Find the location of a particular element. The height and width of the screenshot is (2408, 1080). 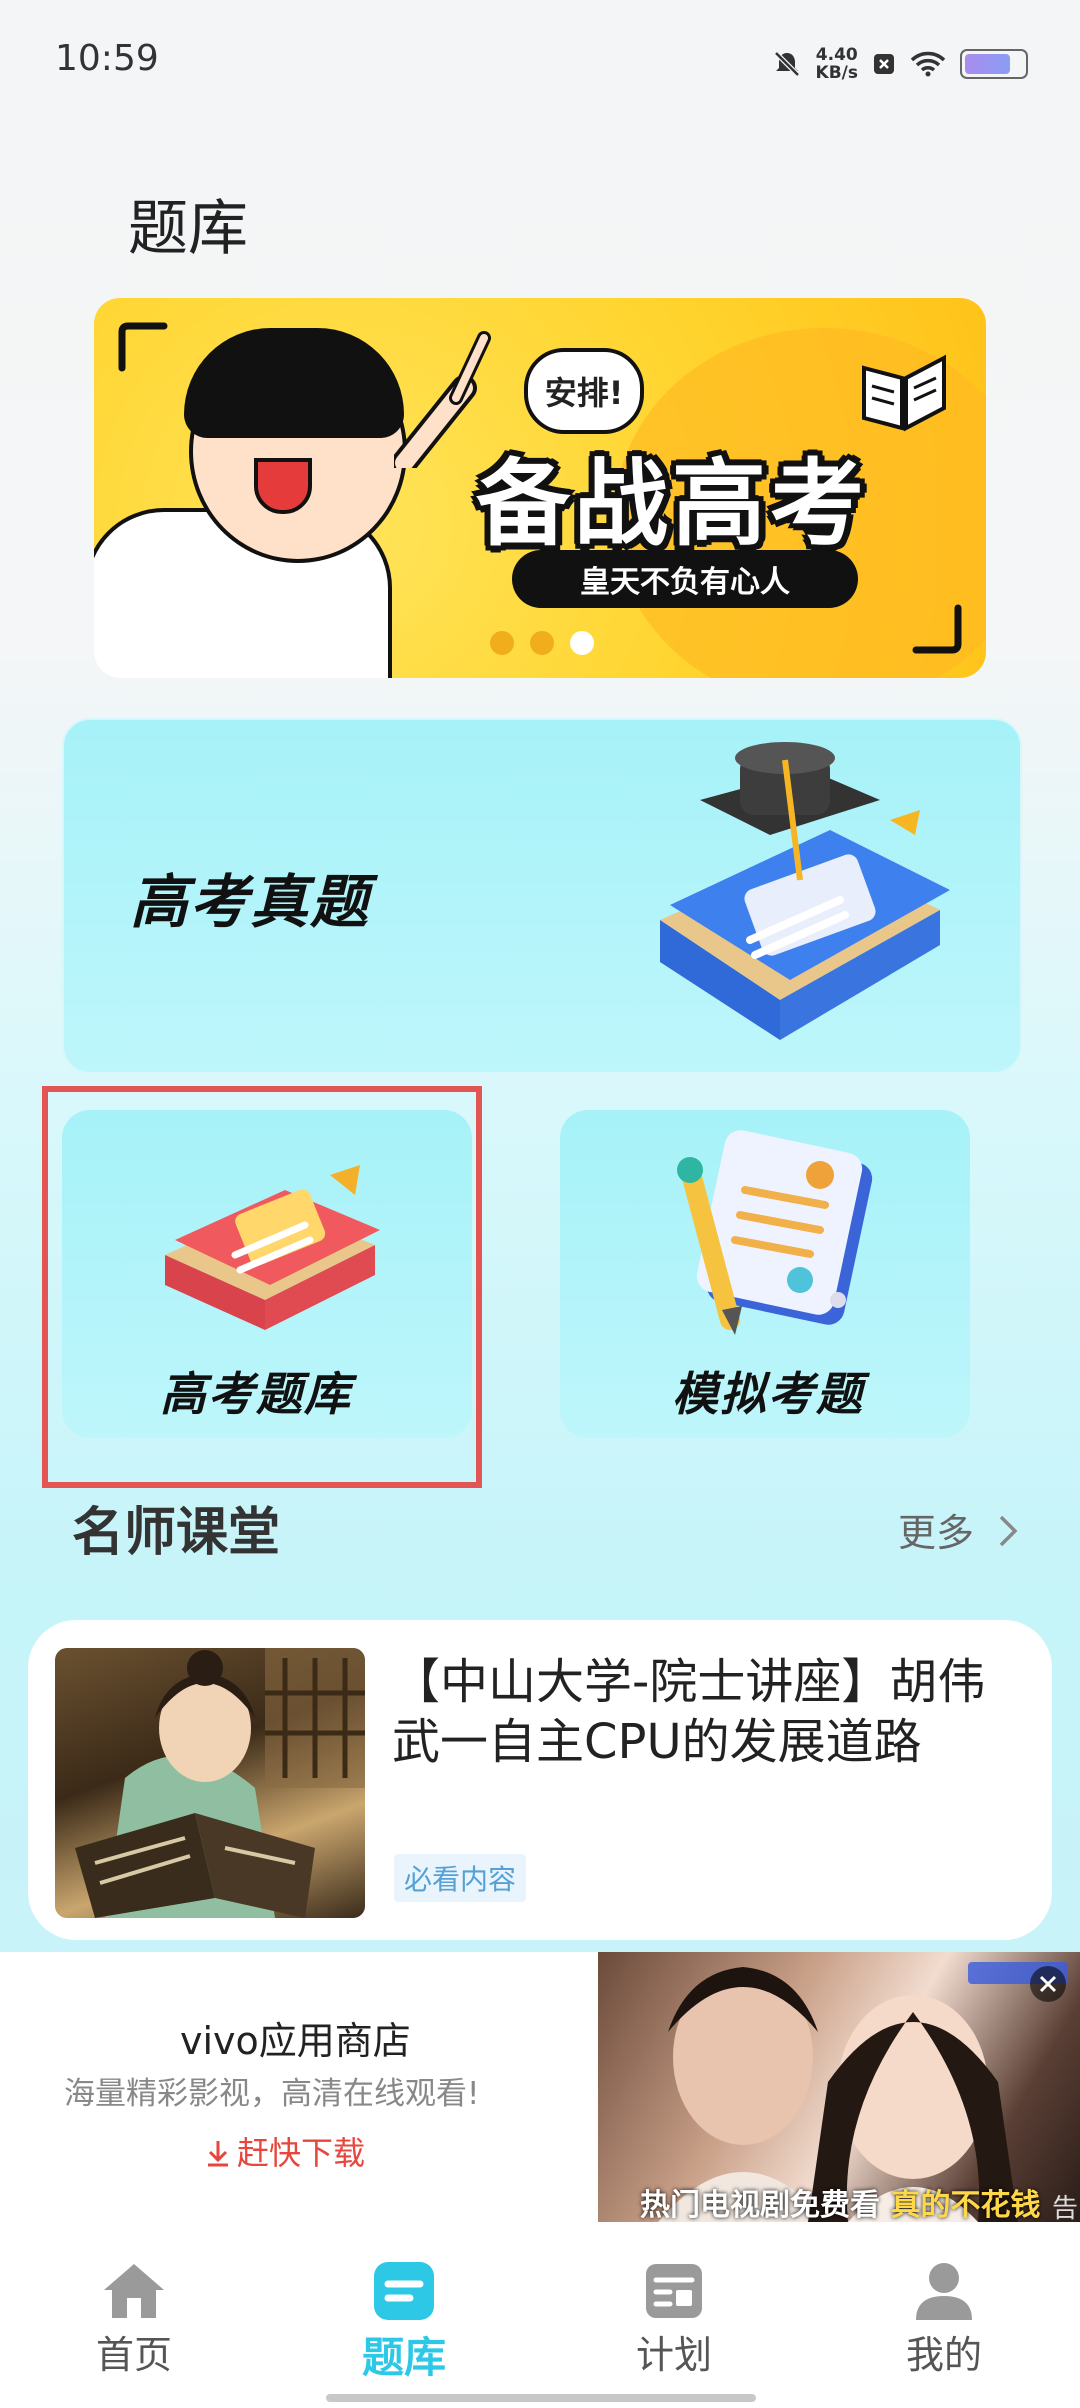

nav-home-label: 首页 is located at coordinates (133, 2355).